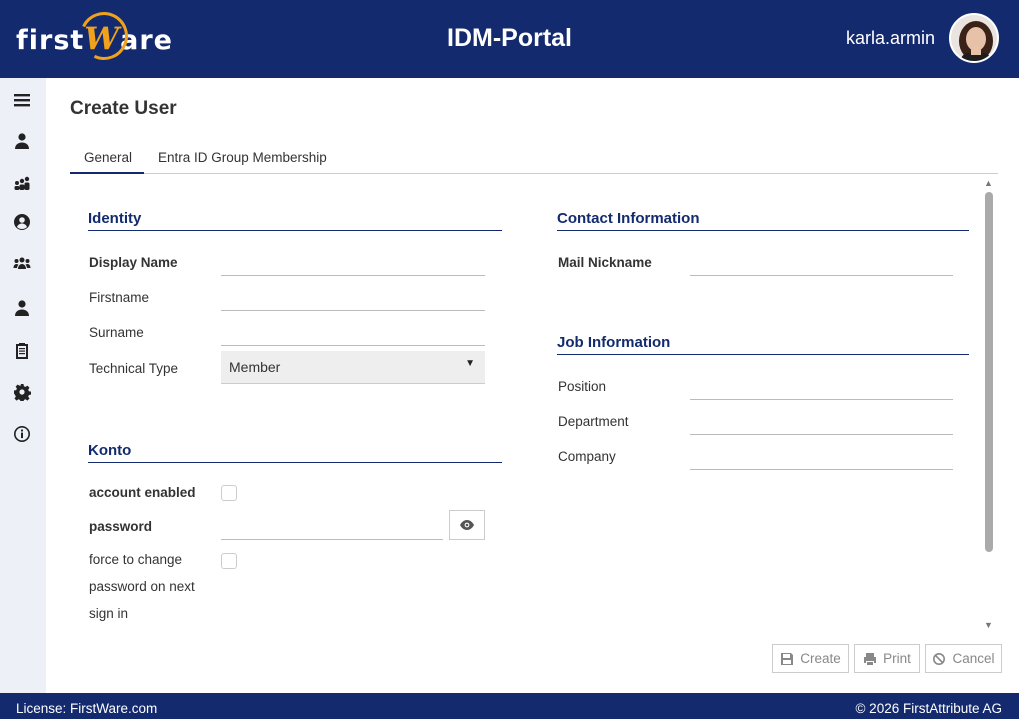  What do you see at coordinates (820, 658) in the screenshot?
I see `create-button-label: Create` at bounding box center [820, 658].